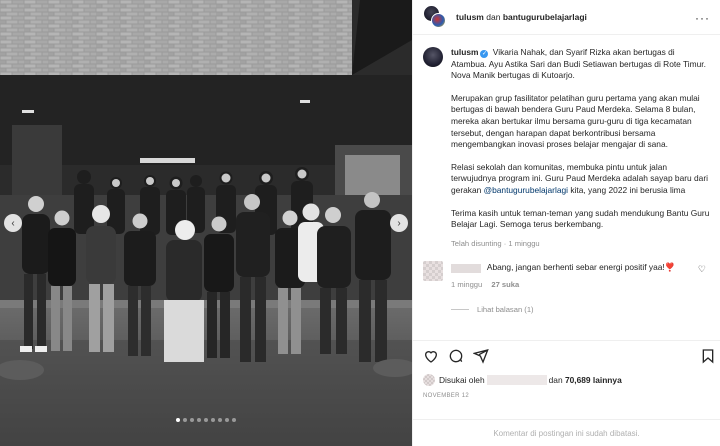 The height and width of the screenshot is (446, 720). What do you see at coordinates (470, 17) in the screenshot?
I see `author-username-link: tulusm` at bounding box center [470, 17].